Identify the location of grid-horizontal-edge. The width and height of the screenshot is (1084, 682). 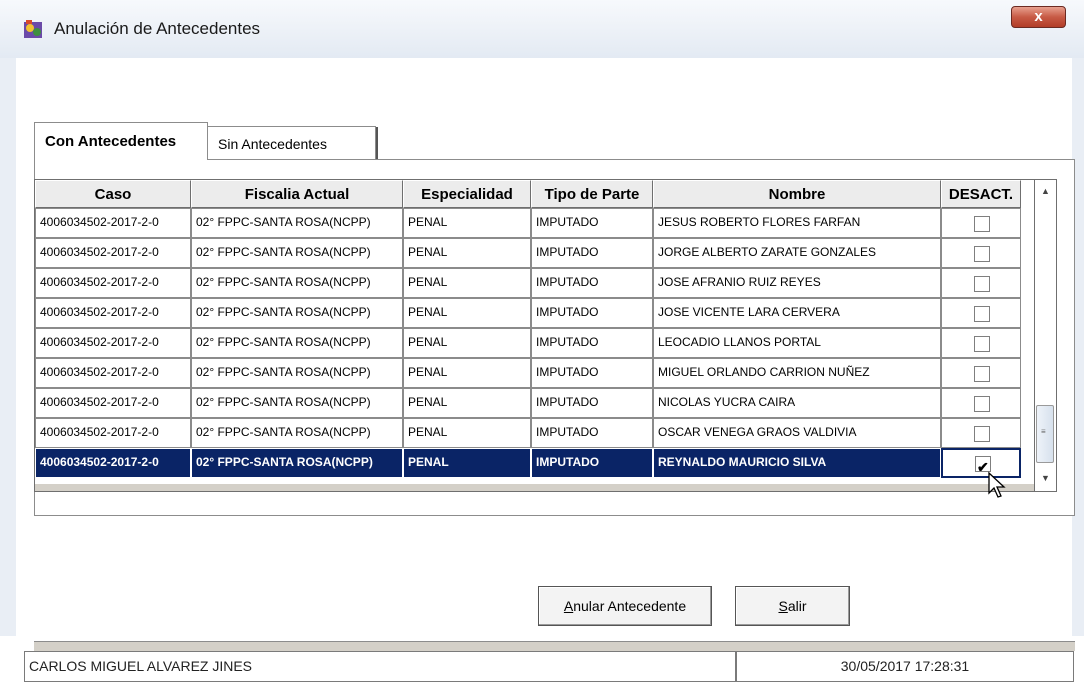
(534, 488).